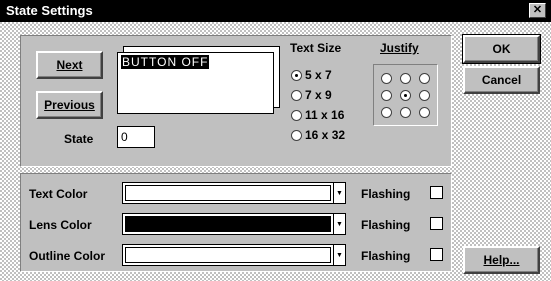 The width and height of the screenshot is (551, 281). I want to click on preview-text: BUTTON OFF, so click(165, 62).